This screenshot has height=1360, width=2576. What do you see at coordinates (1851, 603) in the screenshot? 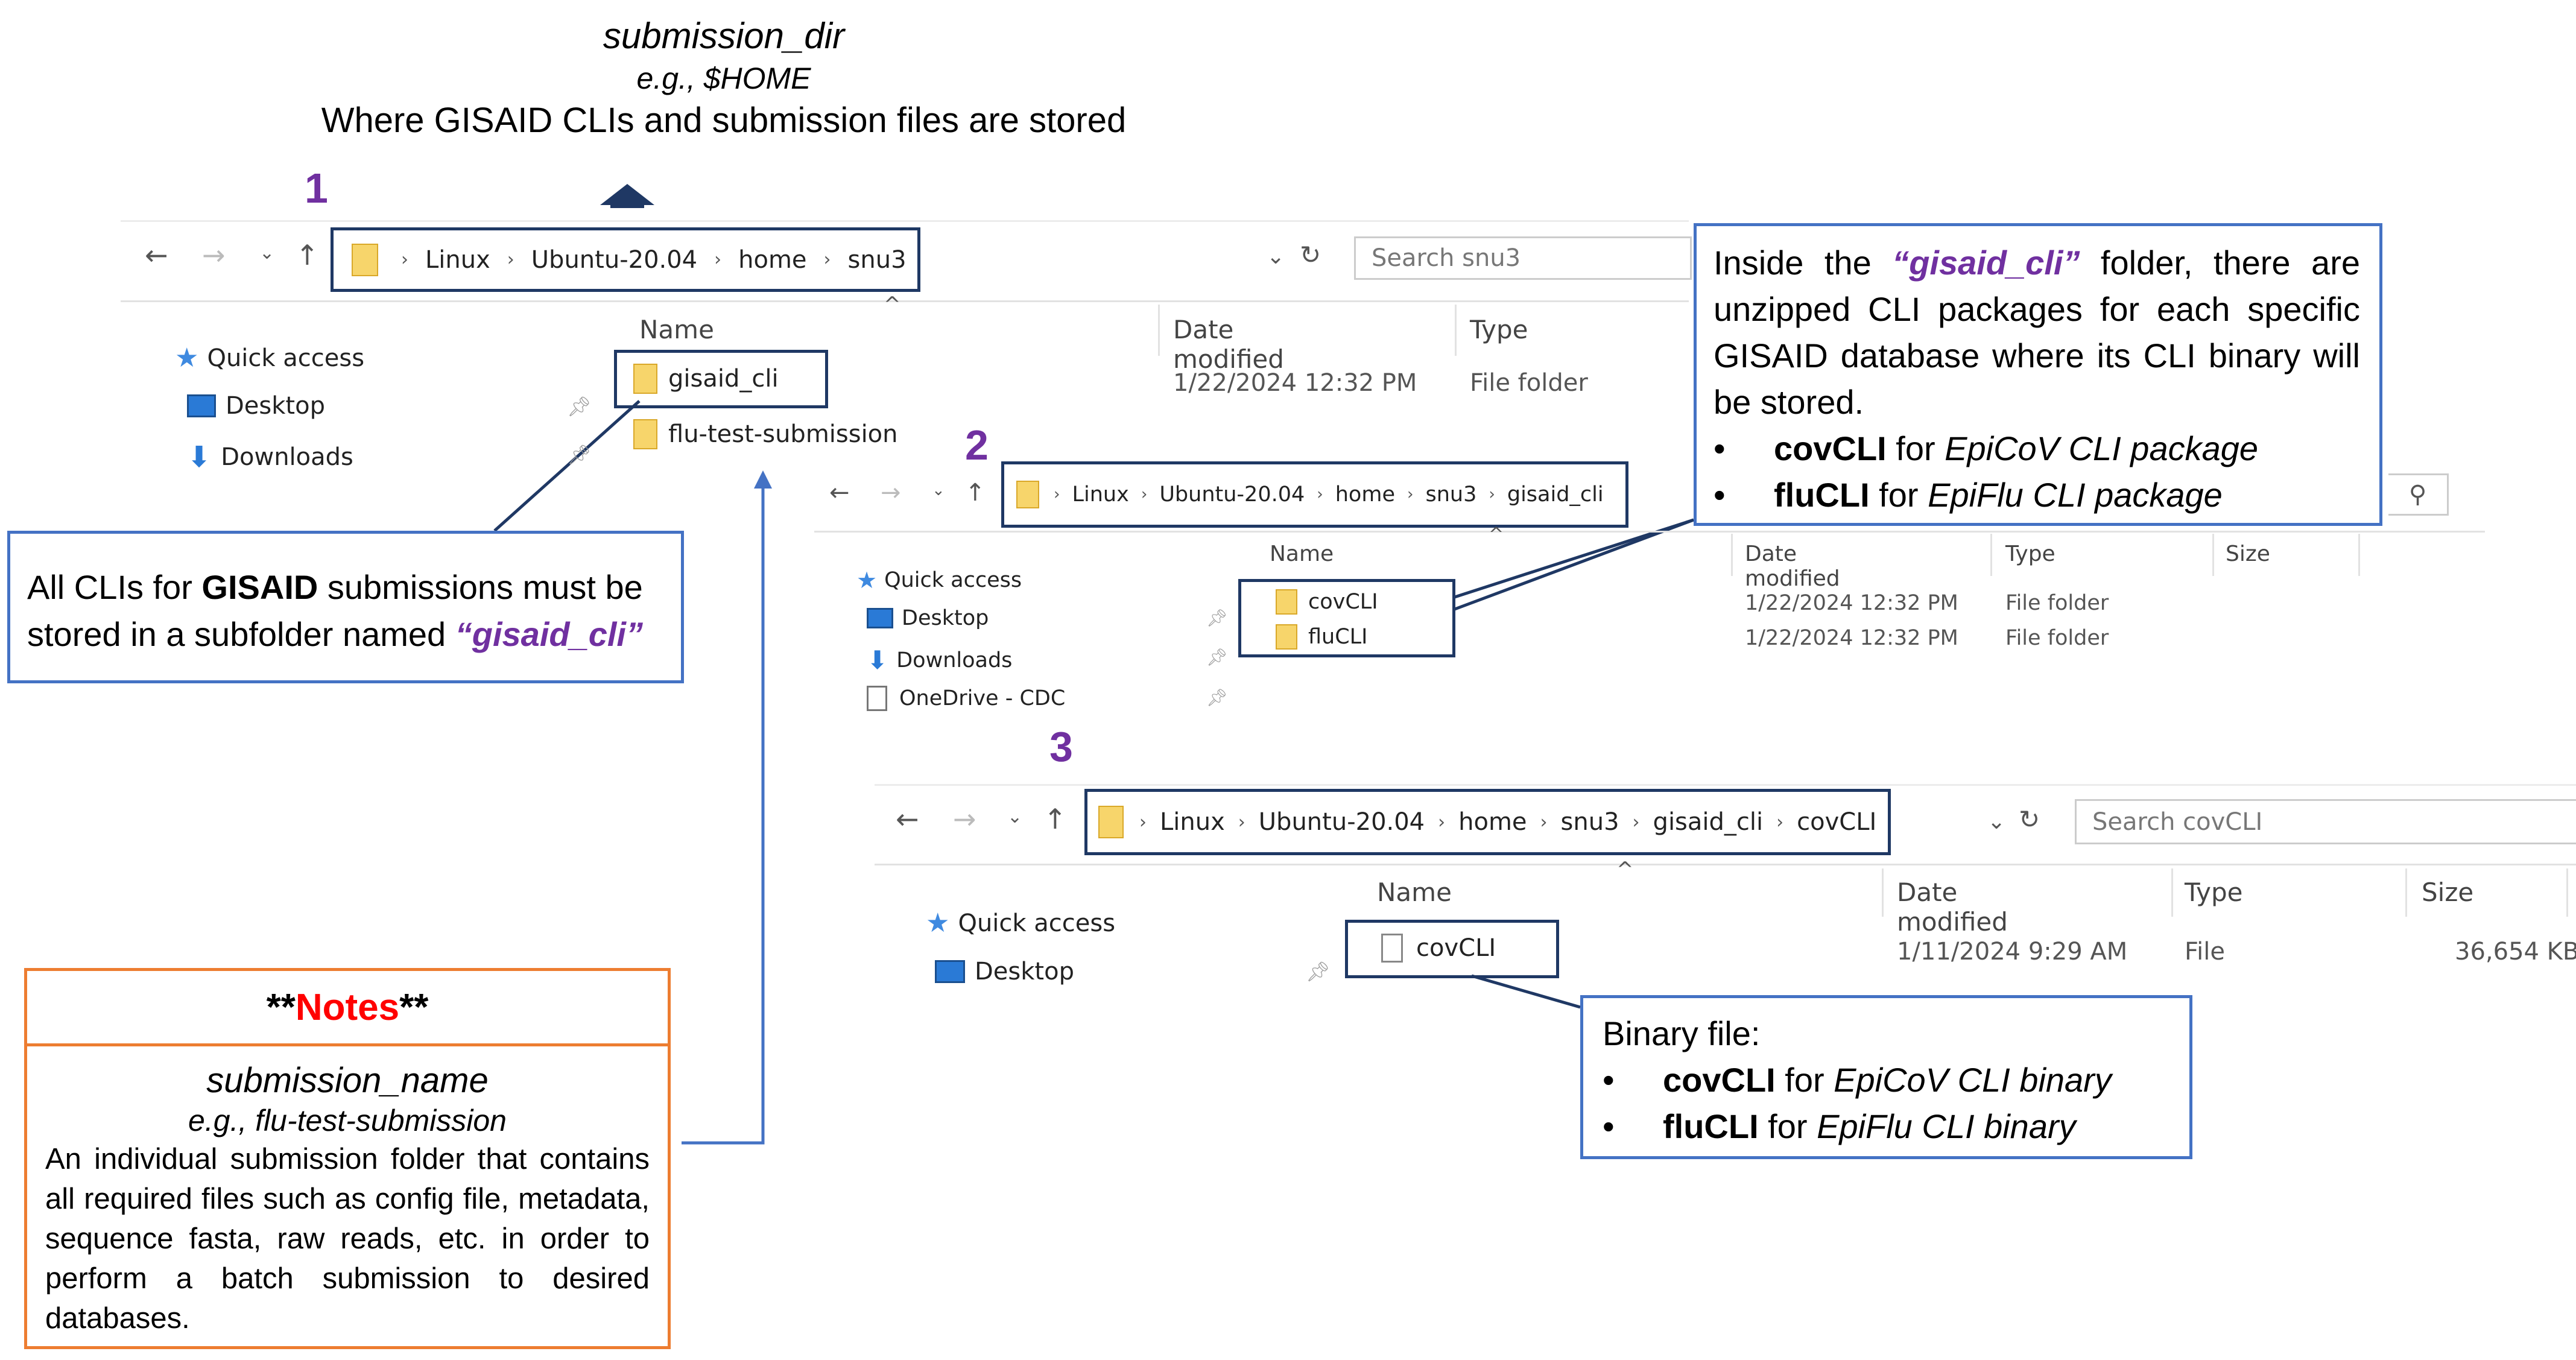
I see `date-covcli: 1/22/2024 12:32 PM` at bounding box center [1851, 603].